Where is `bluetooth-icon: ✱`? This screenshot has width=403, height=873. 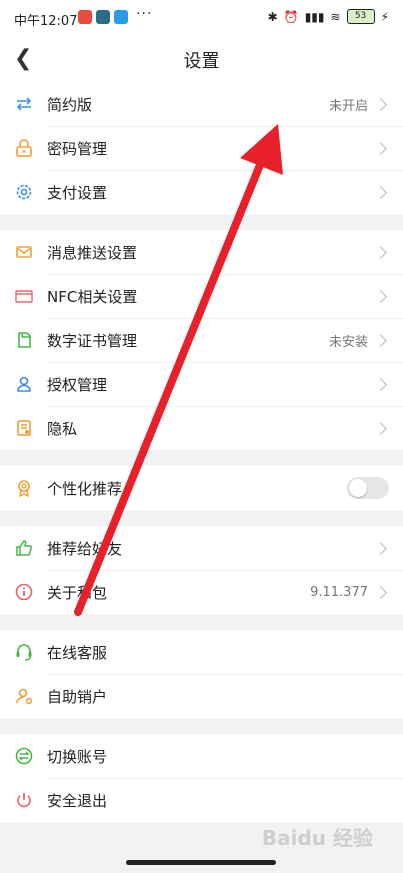
bluetooth-icon: ✱ is located at coordinates (272, 16).